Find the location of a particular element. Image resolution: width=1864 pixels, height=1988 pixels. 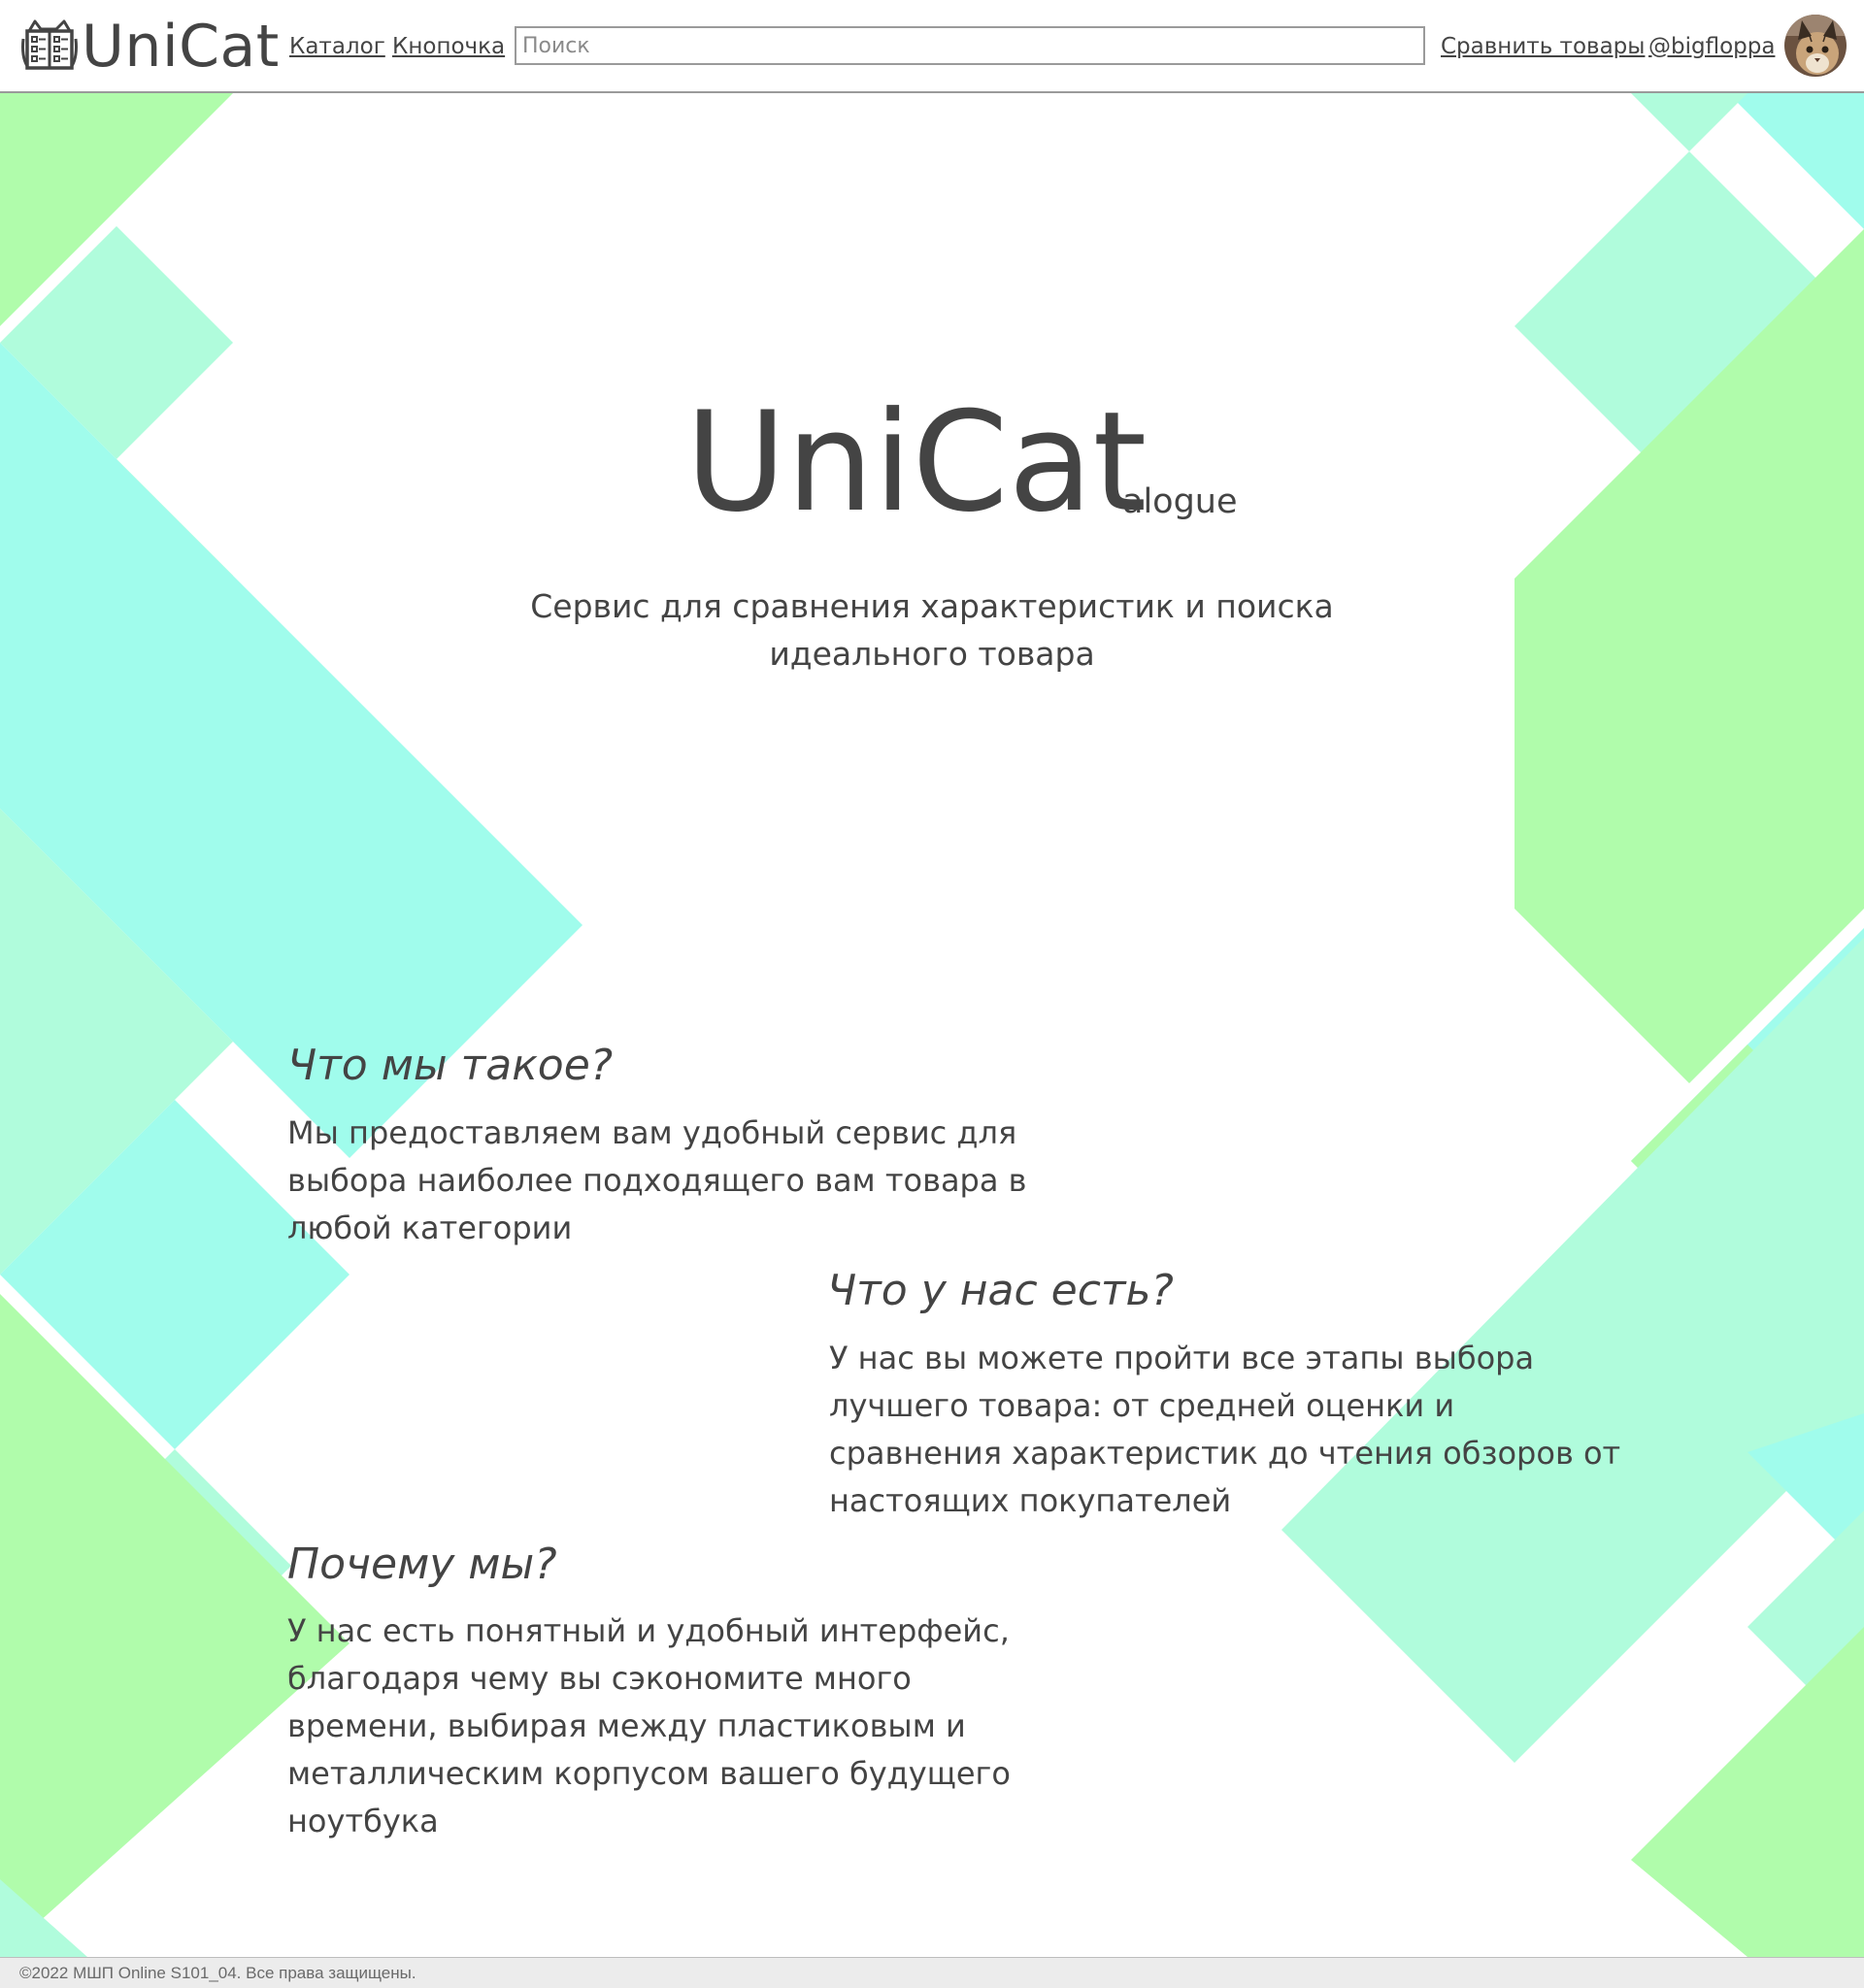

nav-profile-link: @bigfloppa is located at coordinates (1711, 46).